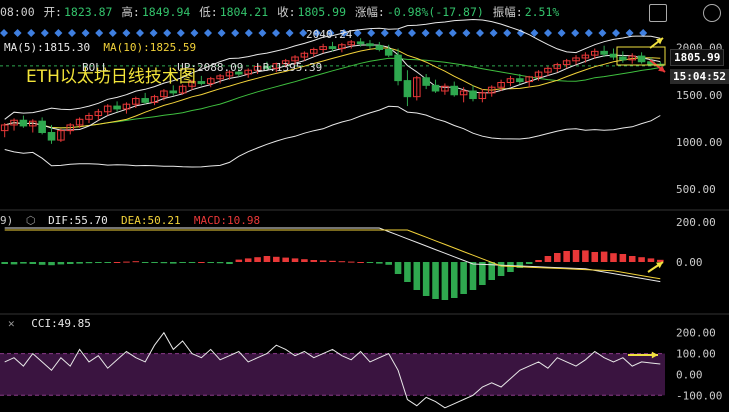  What do you see at coordinates (689, 262) in the screenshot?
I see `macd-axis-tick: 0.00` at bounding box center [689, 262].